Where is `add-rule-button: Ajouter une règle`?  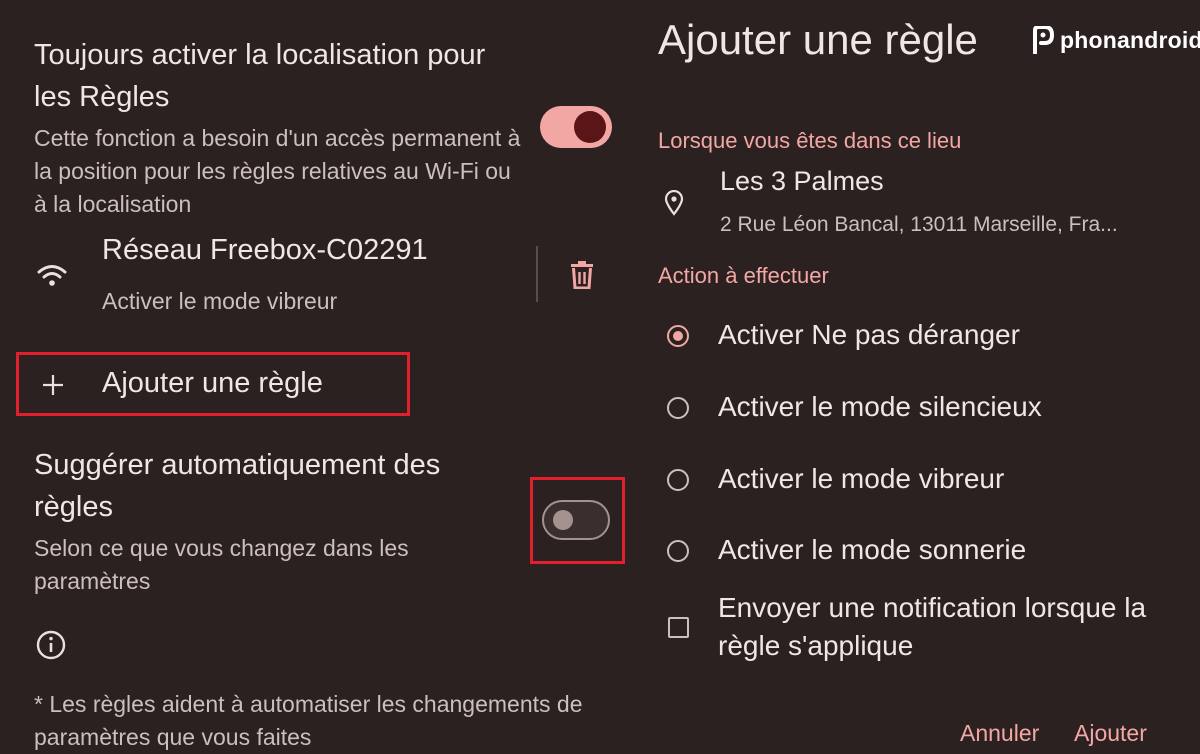
add-rule-button: Ajouter une règle is located at coordinates (213, 384).